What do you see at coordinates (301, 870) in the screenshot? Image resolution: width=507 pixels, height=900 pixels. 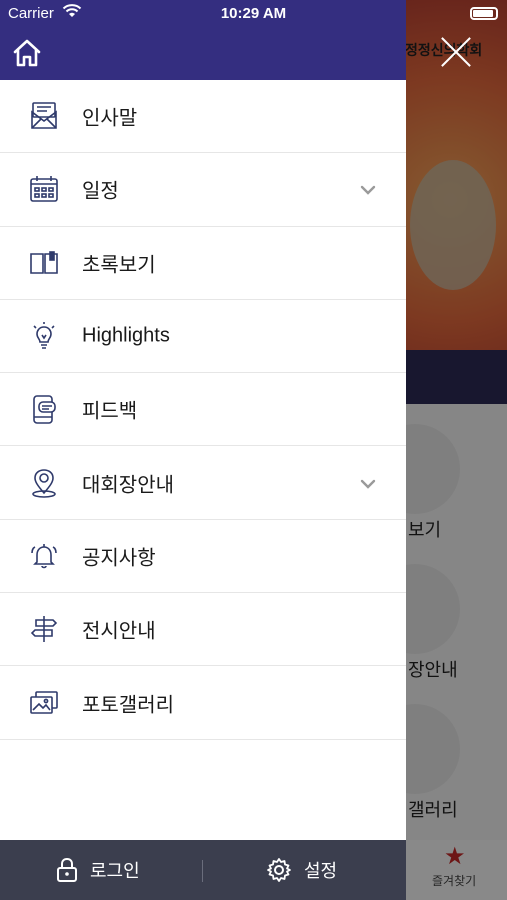 I see `settings-button: 설정` at bounding box center [301, 870].